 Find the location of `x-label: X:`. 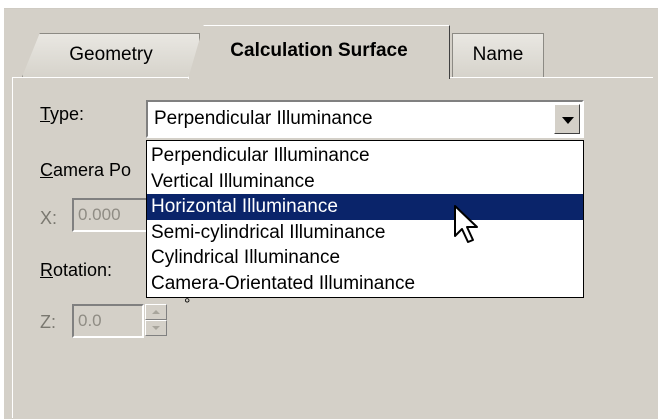

x-label: X: is located at coordinates (49, 218).